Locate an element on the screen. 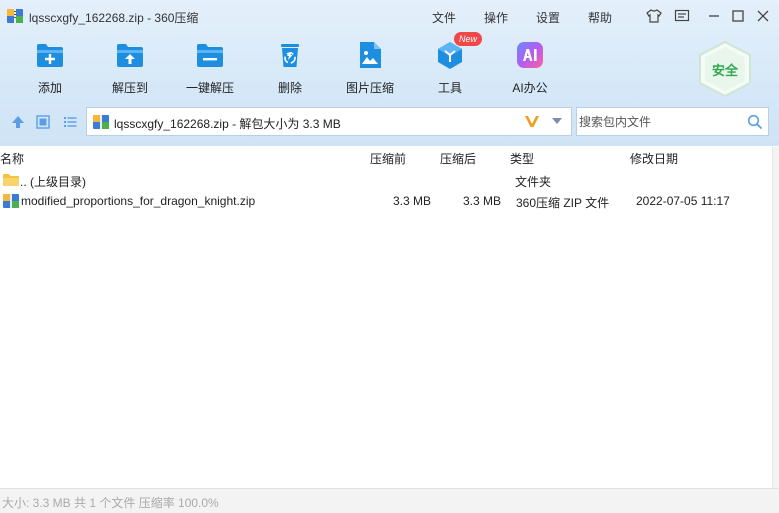  menu-settings: 设置 is located at coordinates (548, 17).